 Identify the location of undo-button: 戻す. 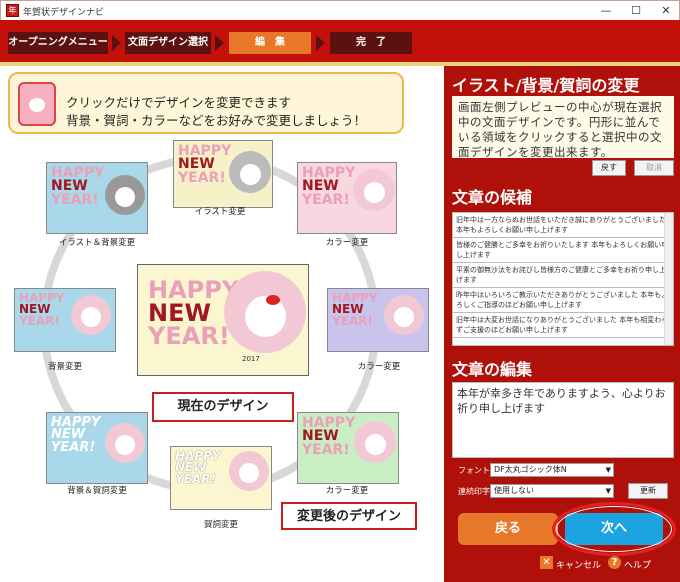
(609, 168).